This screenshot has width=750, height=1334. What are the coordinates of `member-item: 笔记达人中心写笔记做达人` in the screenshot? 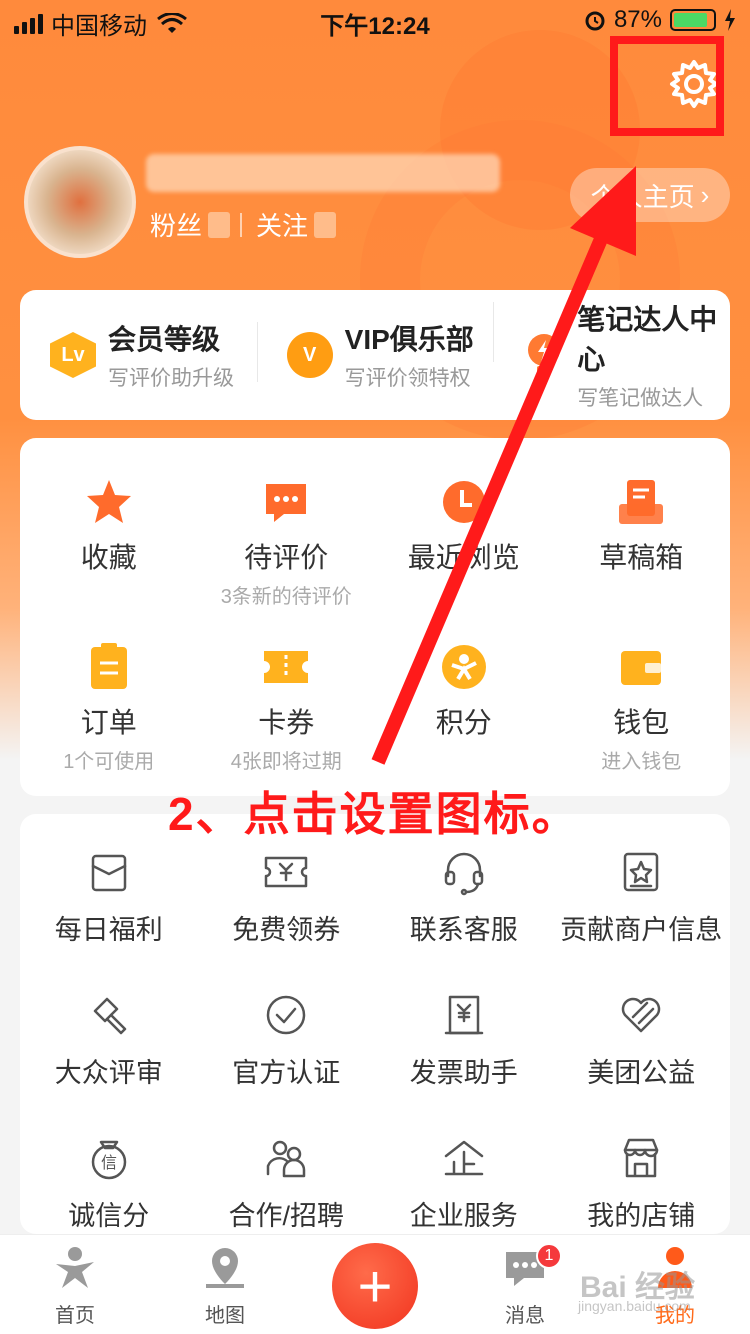 It's located at (611, 355).